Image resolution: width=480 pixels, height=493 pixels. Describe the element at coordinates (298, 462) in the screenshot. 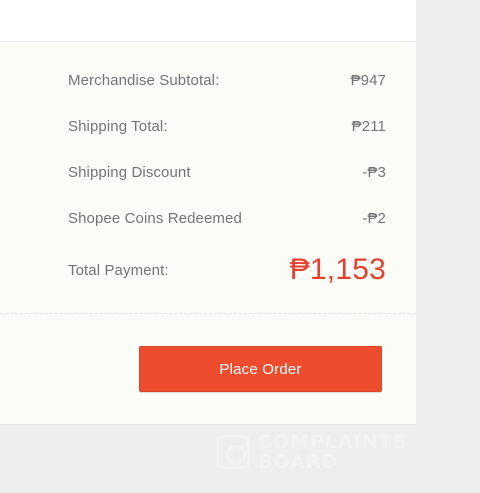

I see `watermark-line-2: BOARD` at that location.